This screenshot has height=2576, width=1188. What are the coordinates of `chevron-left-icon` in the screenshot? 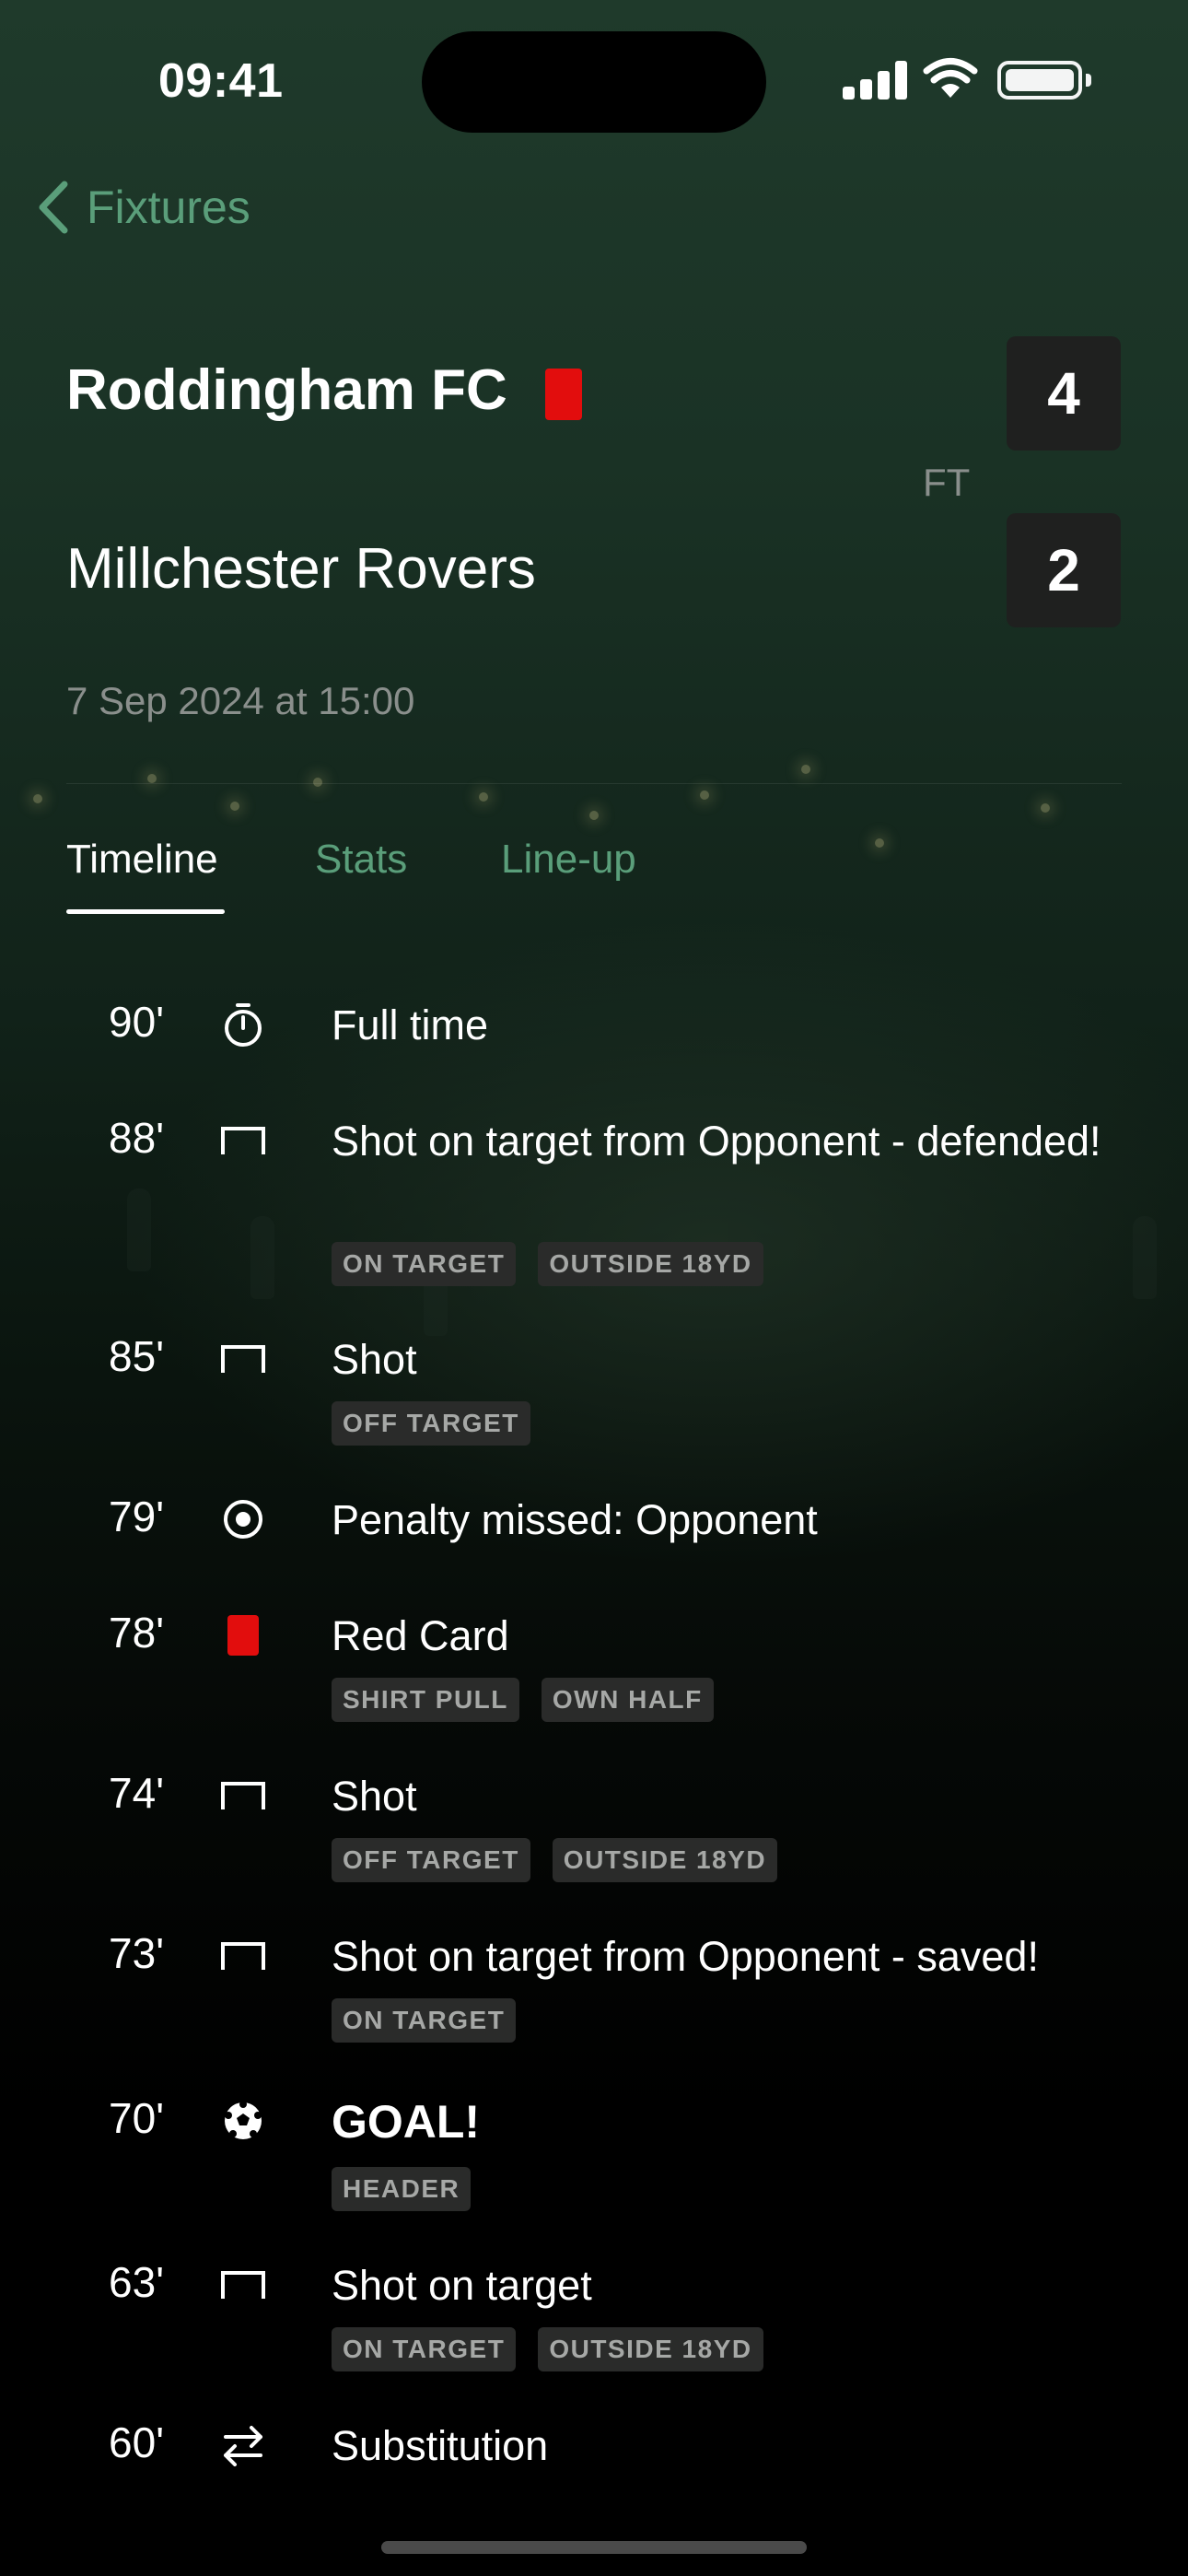 It's located at (53, 207).